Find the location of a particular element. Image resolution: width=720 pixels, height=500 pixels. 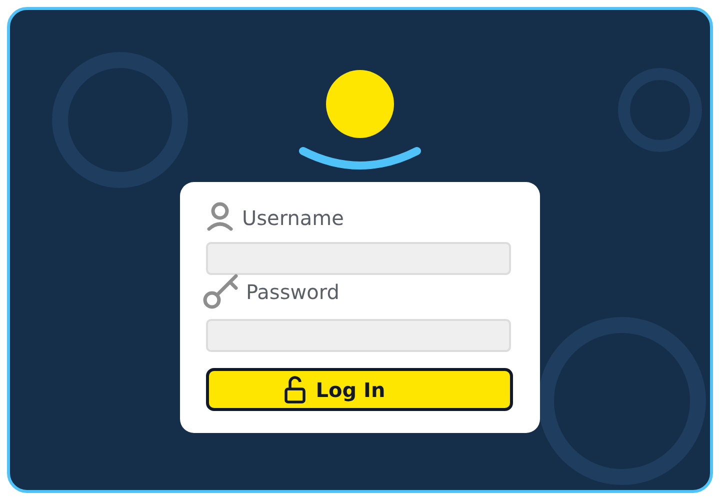

login-button: Log In is located at coordinates (359, 389).